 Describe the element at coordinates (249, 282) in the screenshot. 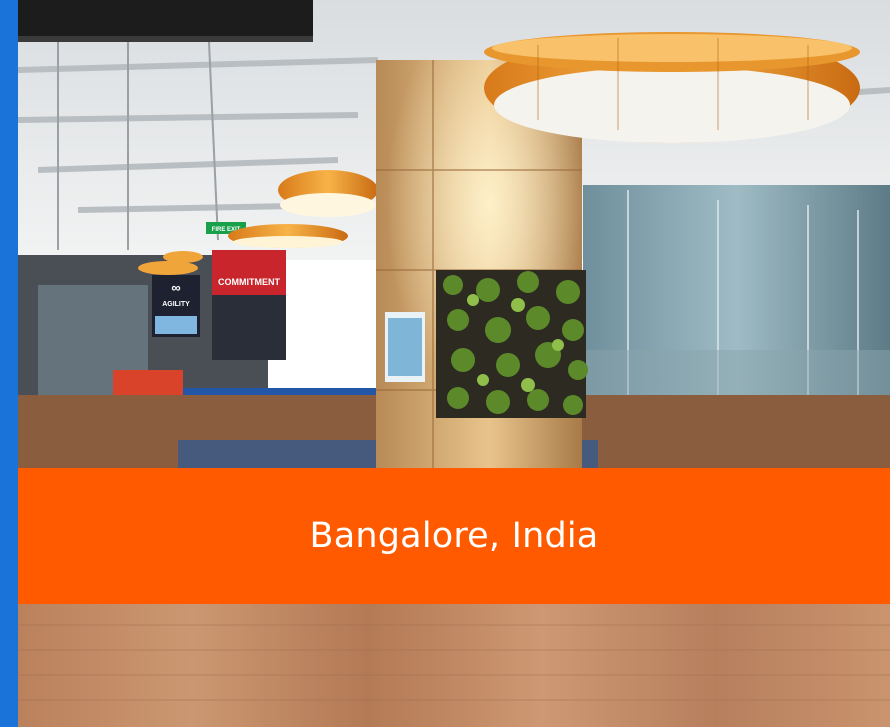

I see `commitment-sign: COMMITMENT` at that location.